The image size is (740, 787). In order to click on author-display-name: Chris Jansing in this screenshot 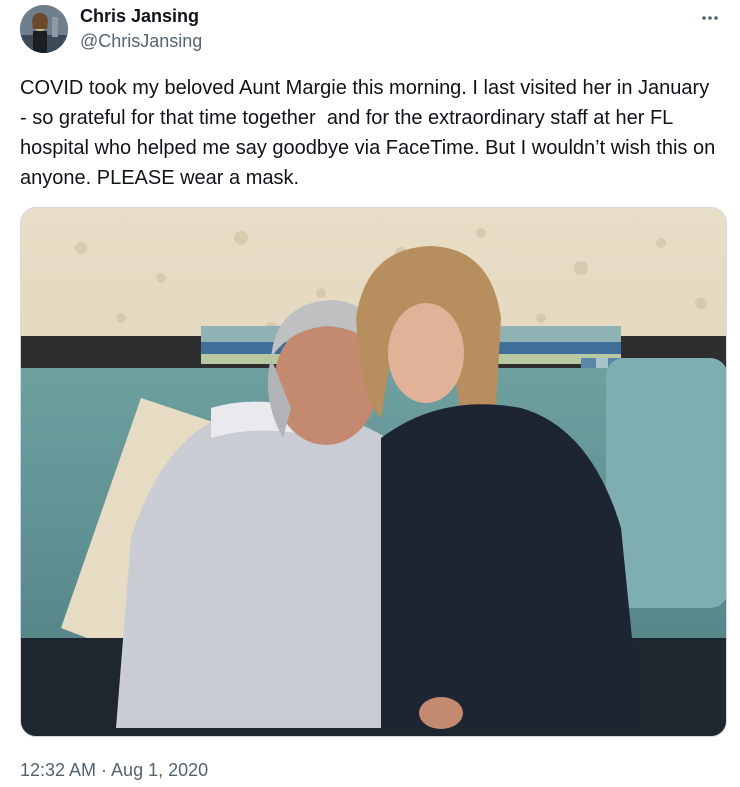, I will do `click(139, 16)`.